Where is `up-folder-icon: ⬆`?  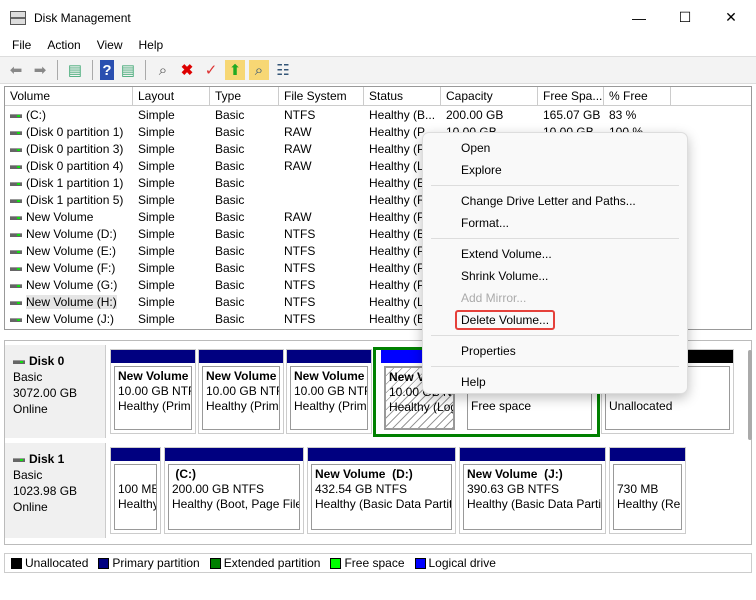
up-folder-icon: ⬆ is located at coordinates (235, 70).